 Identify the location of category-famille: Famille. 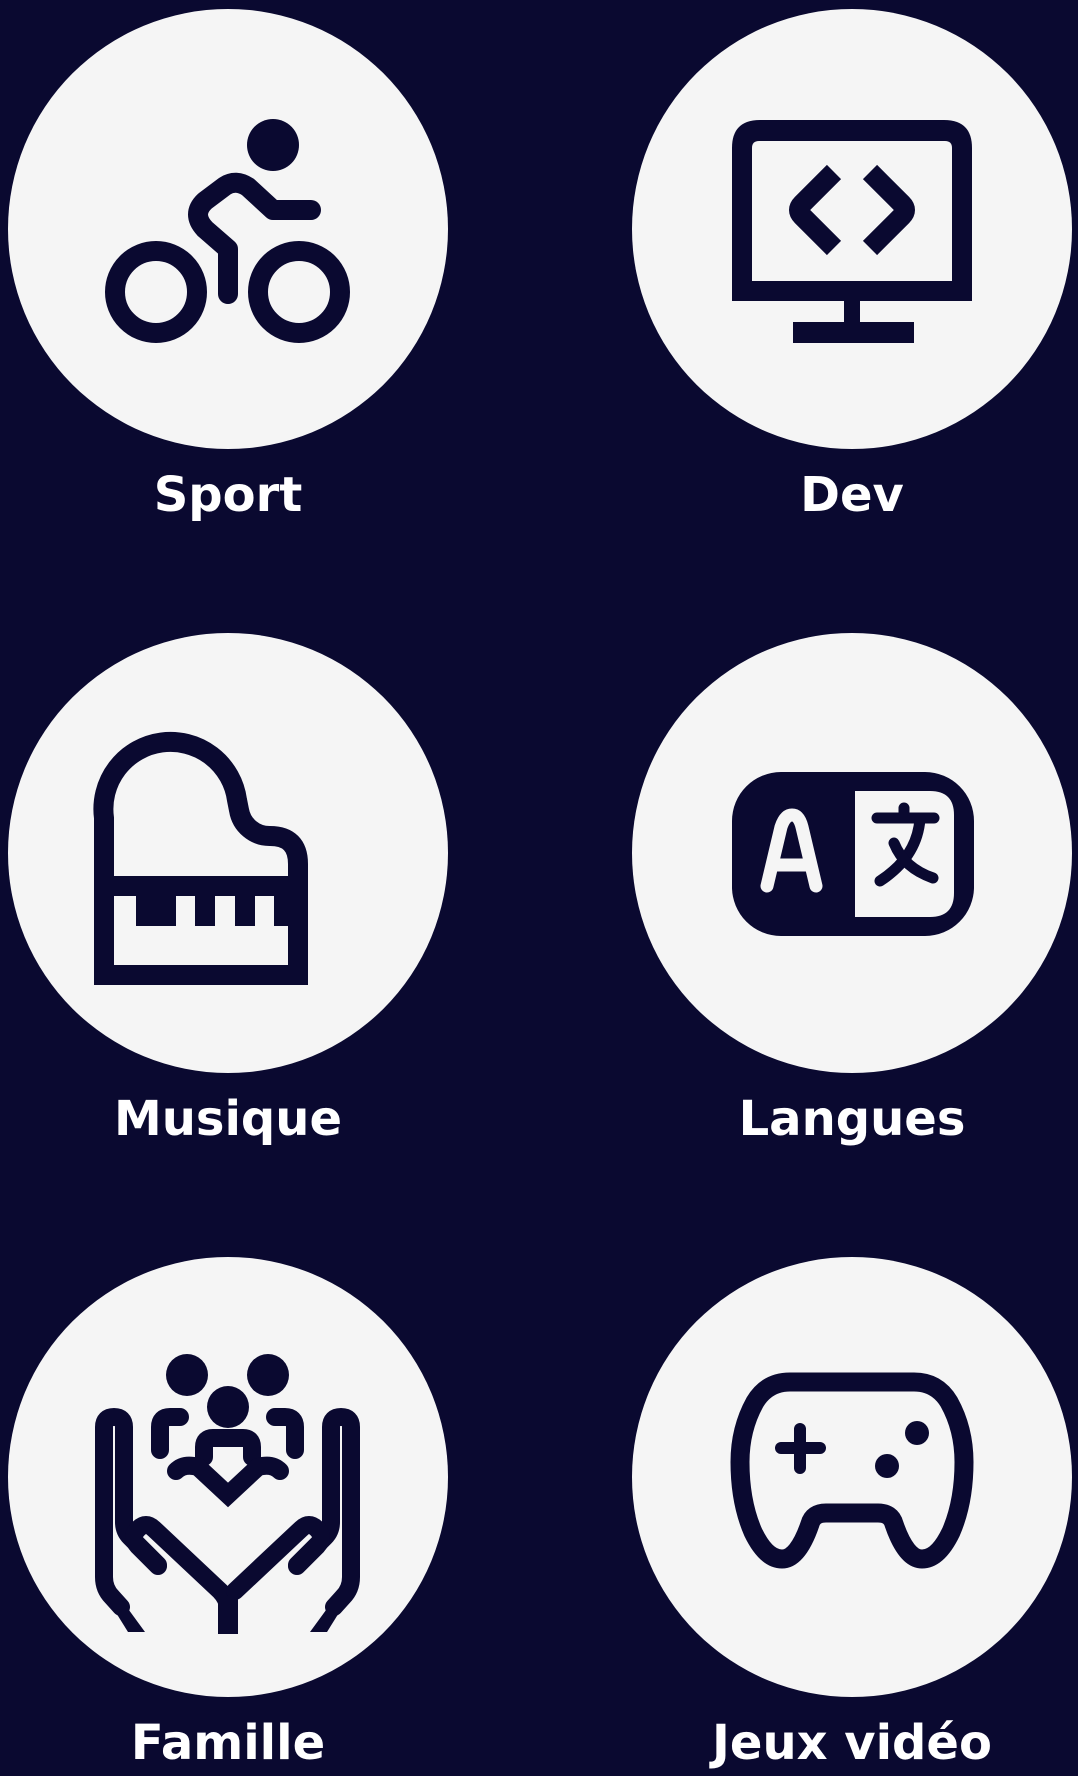
(228, 1512).